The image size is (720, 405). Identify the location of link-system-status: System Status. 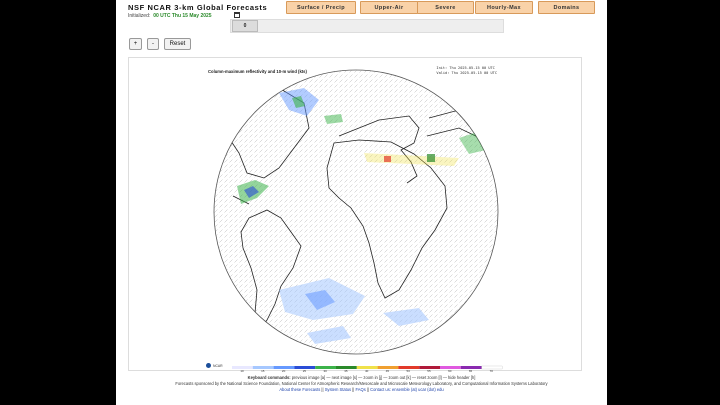
(338, 389).